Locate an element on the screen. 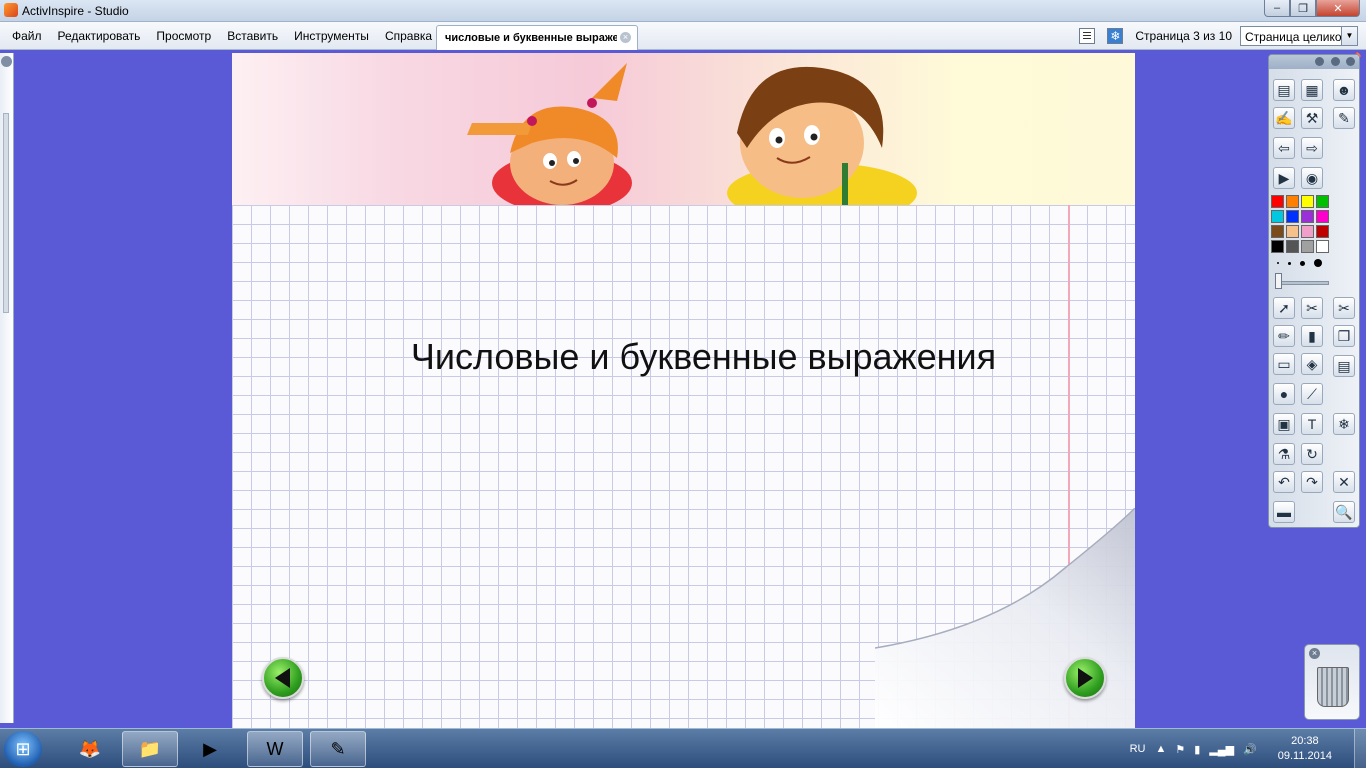 Image resolution: width=1366 pixels, height=768 pixels. select-icon: ➚ is located at coordinates (1284, 308).